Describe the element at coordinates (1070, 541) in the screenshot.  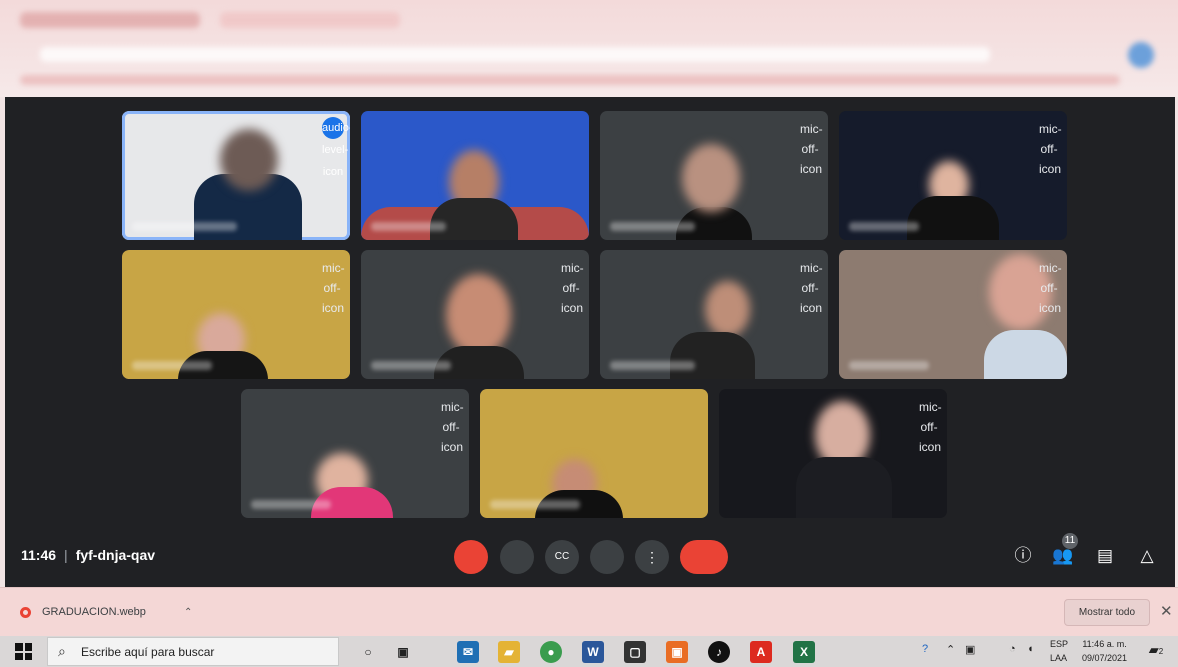
I see `participant-count-badge: 11` at that location.